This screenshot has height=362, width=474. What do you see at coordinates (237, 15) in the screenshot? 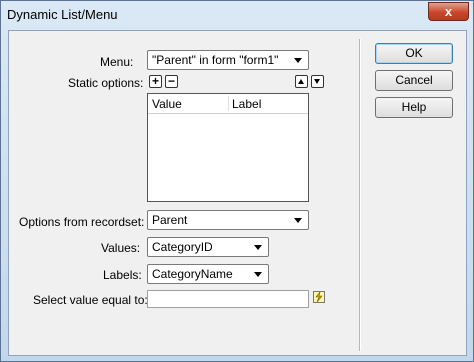
I see `title-bar: Dynamic List/Menu x` at bounding box center [237, 15].